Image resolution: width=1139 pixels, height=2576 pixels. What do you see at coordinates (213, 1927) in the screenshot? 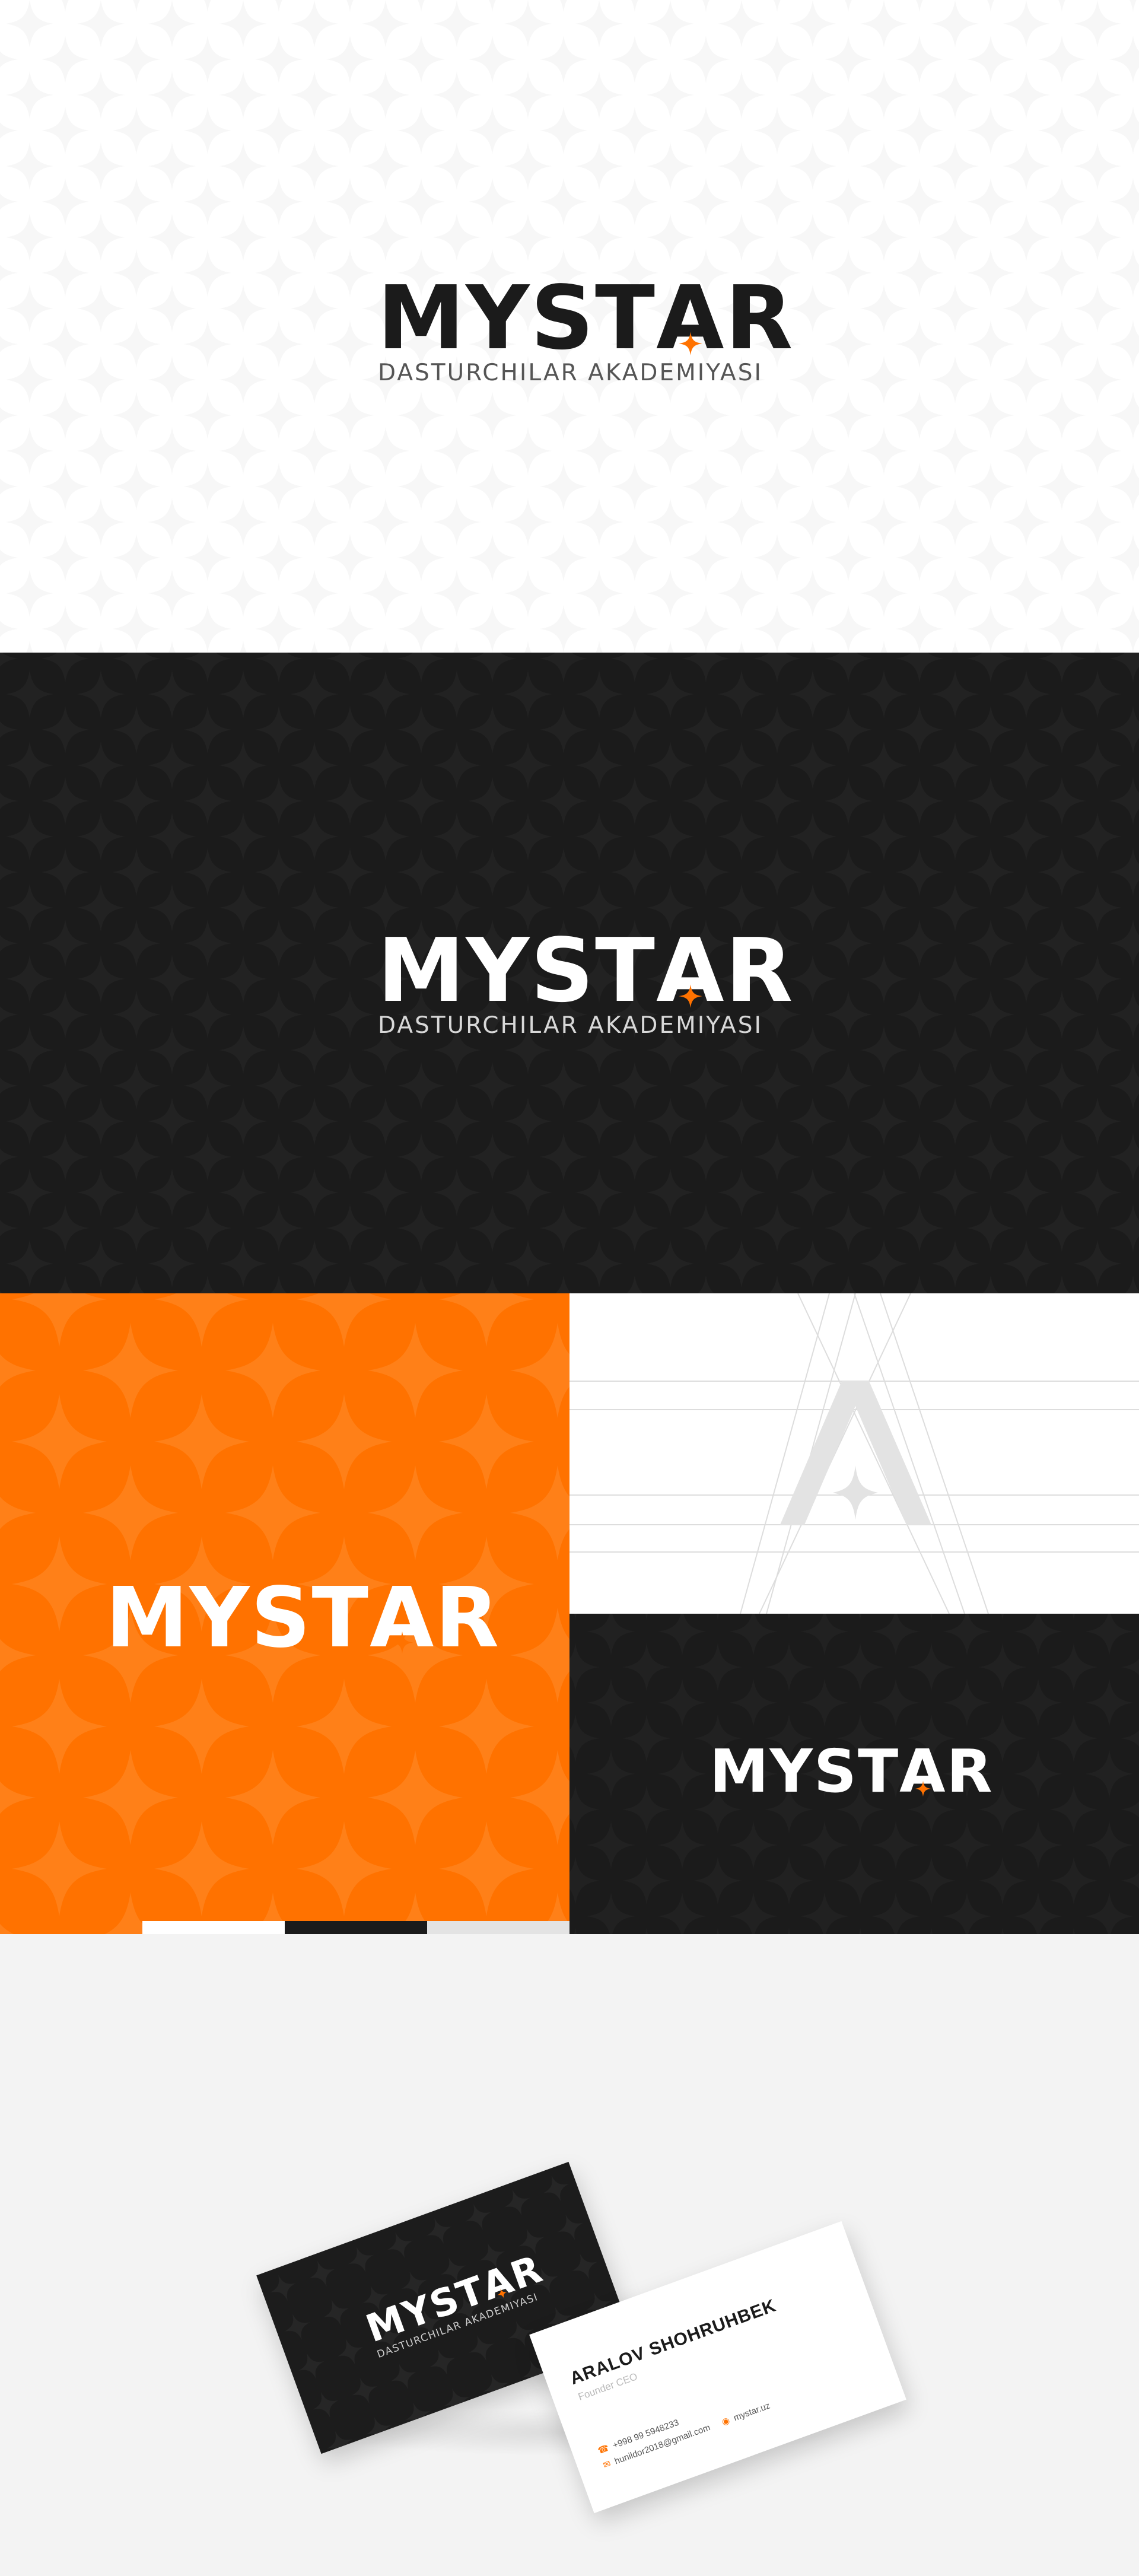
I see `color-swatch-white` at bounding box center [213, 1927].